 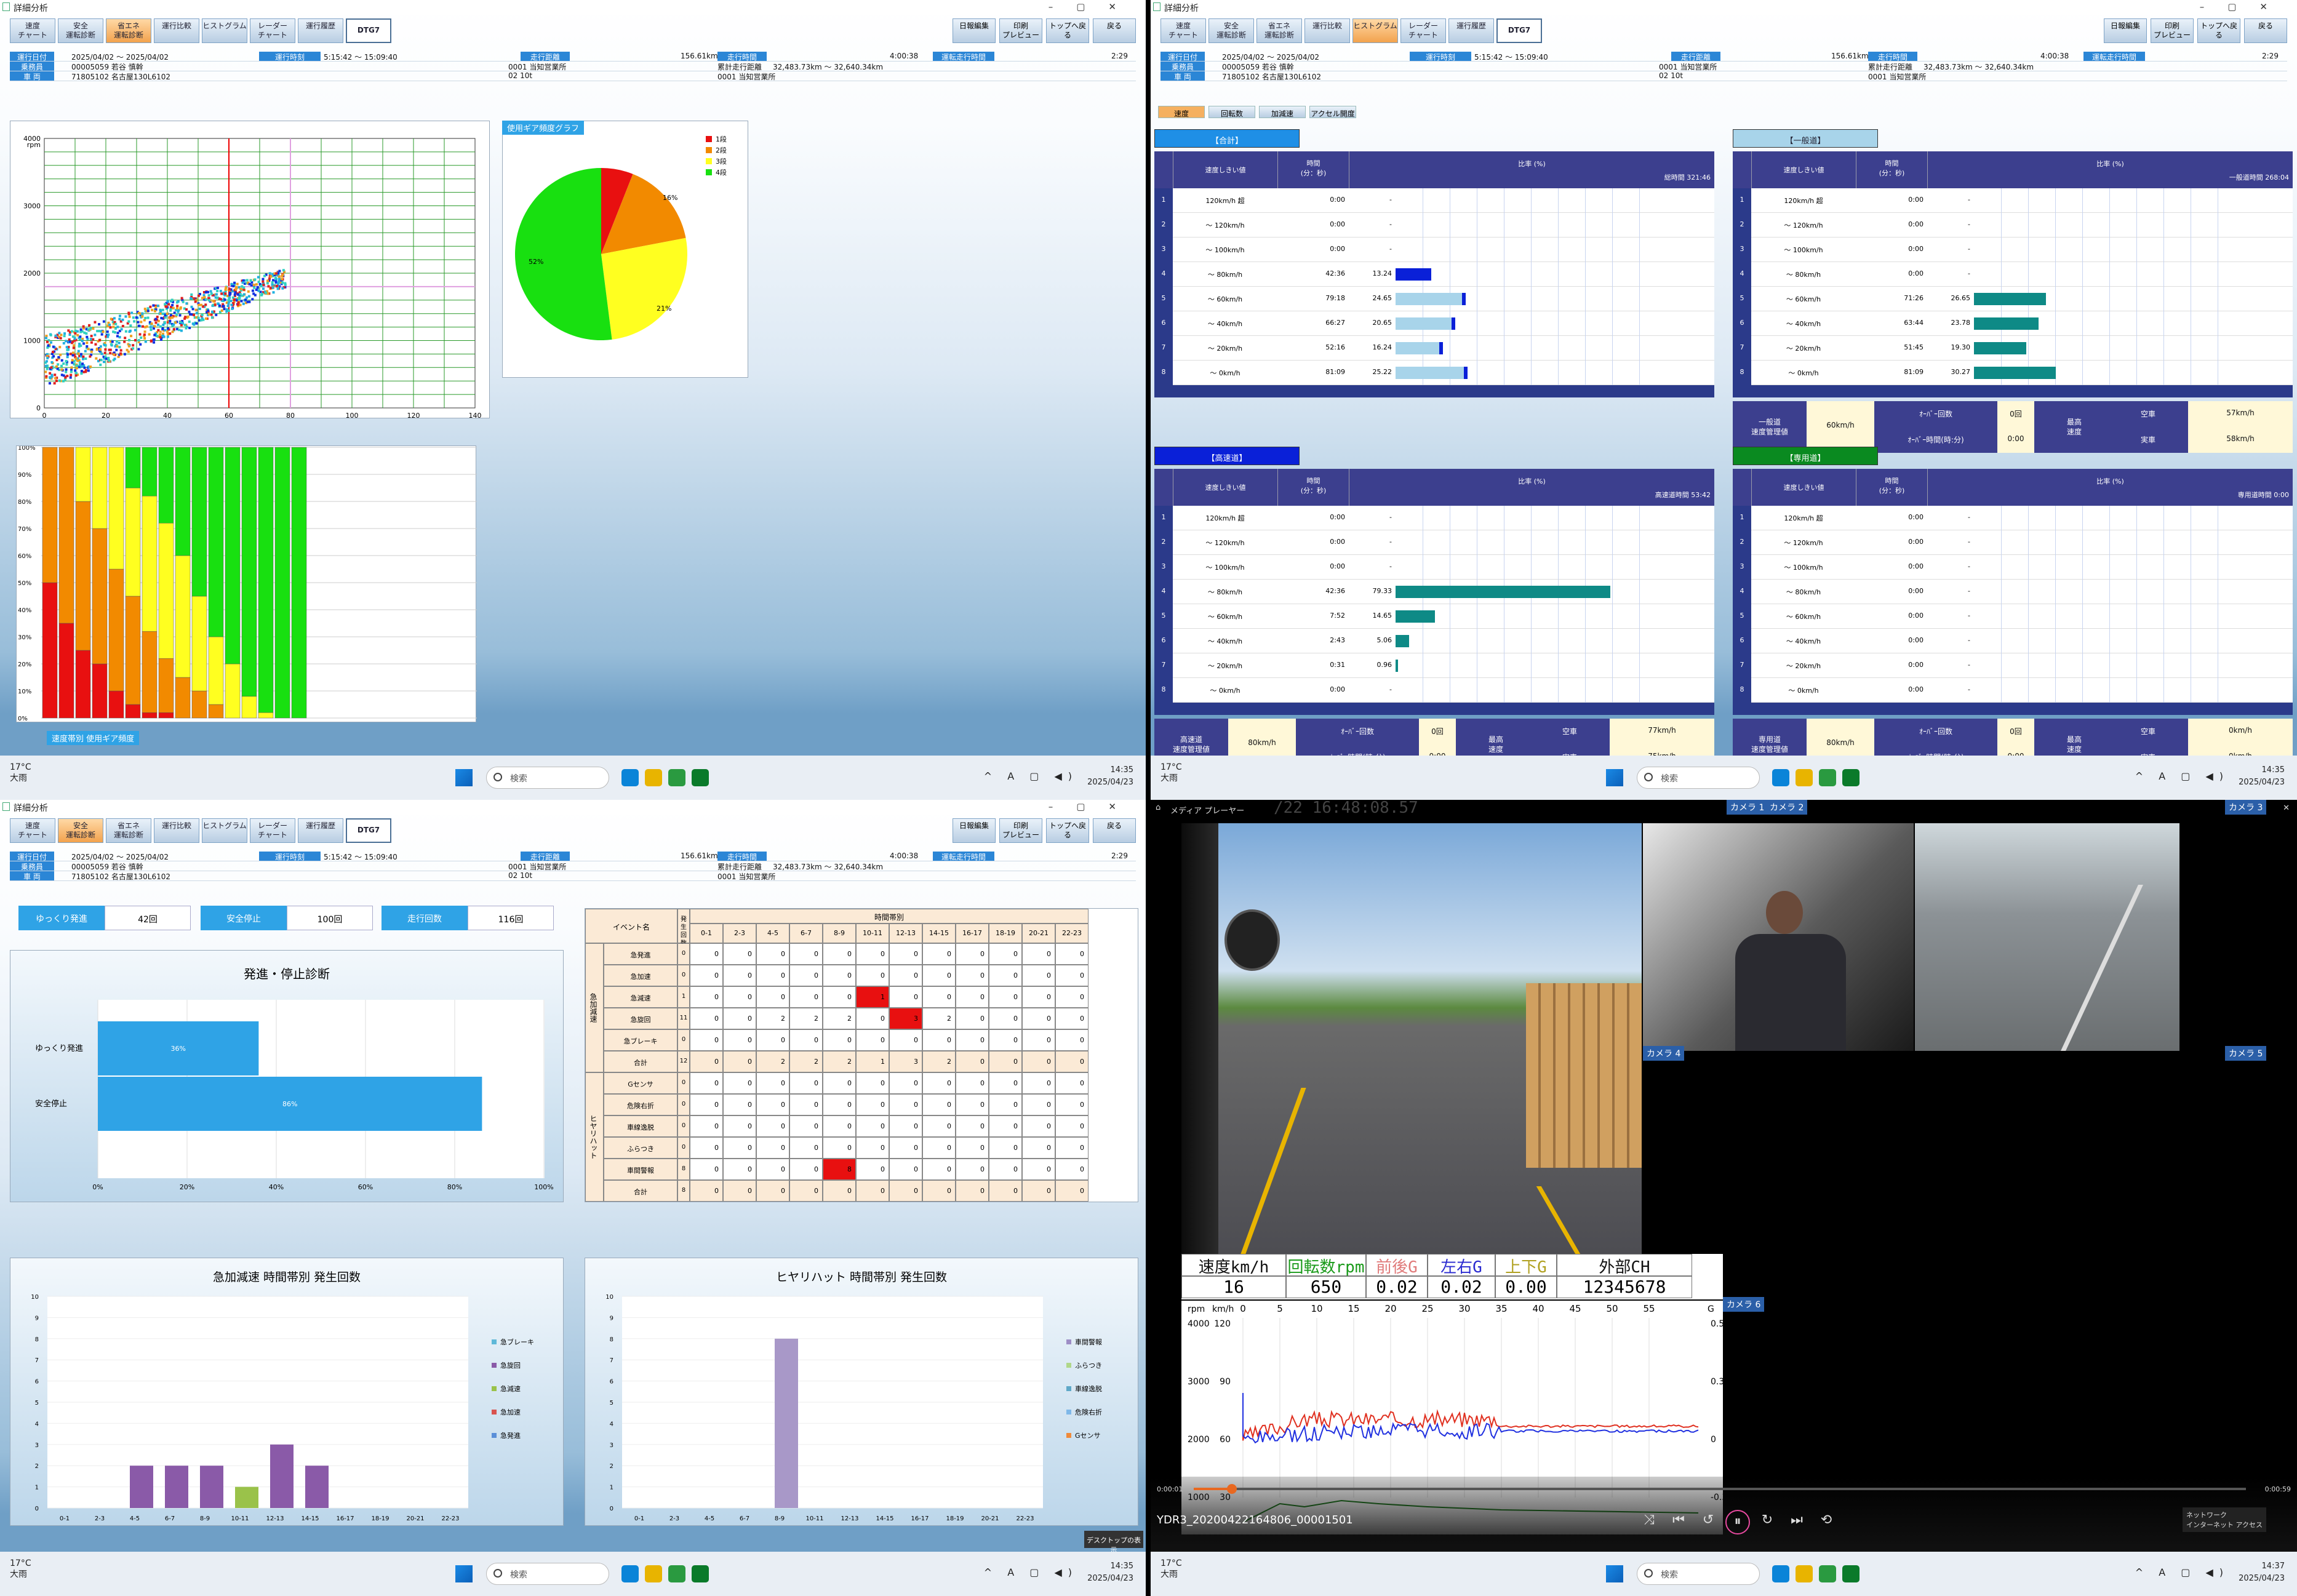 What do you see at coordinates (1232, 1489) in the screenshot?
I see `seek-thumb` at bounding box center [1232, 1489].